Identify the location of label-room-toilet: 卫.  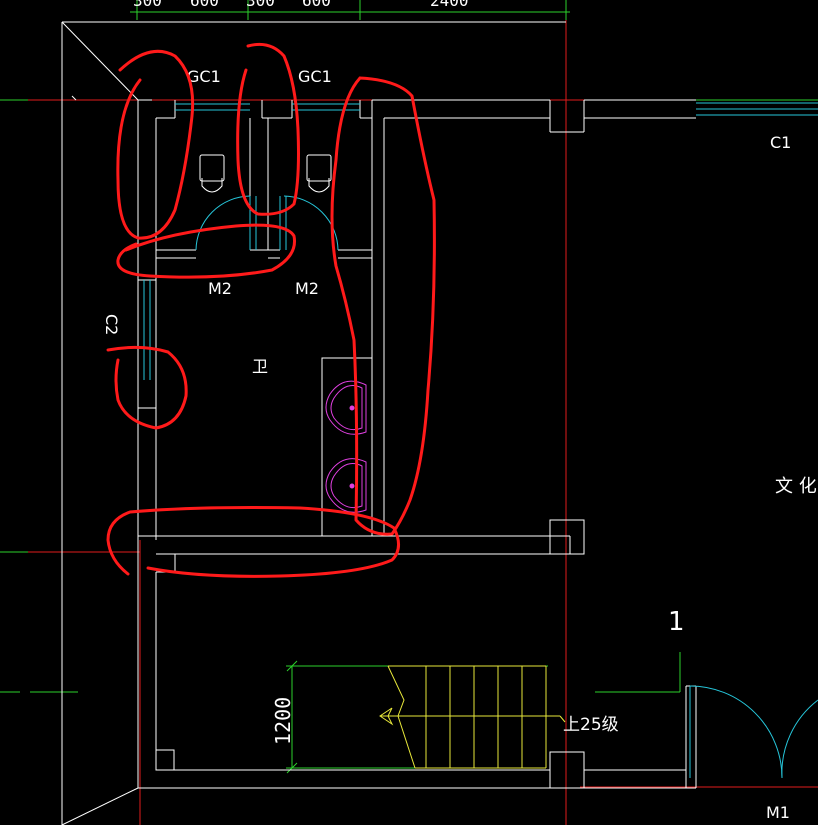
(260, 366).